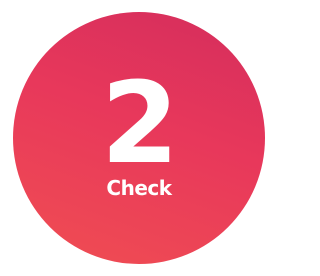 Image resolution: width=320 pixels, height=276 pixels. What do you see at coordinates (139, 188) in the screenshot?
I see `step-label: Check` at bounding box center [139, 188].